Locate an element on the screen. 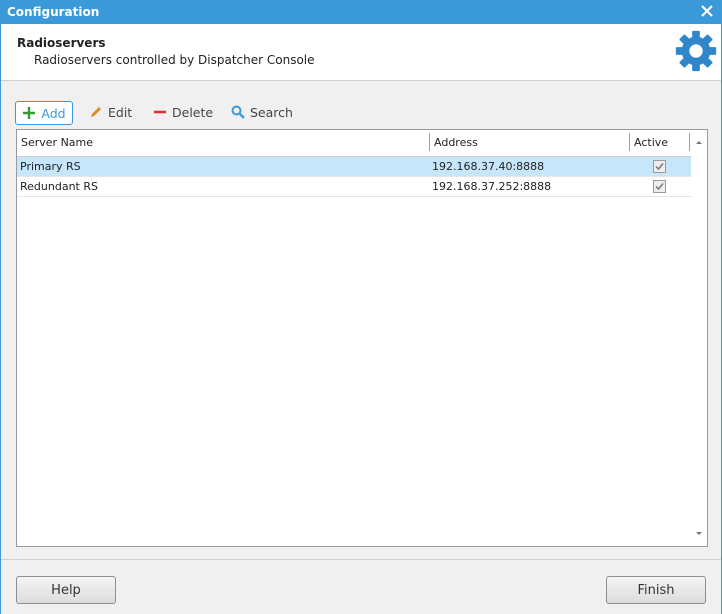 The height and width of the screenshot is (614, 722). help-button: Help is located at coordinates (66, 590).